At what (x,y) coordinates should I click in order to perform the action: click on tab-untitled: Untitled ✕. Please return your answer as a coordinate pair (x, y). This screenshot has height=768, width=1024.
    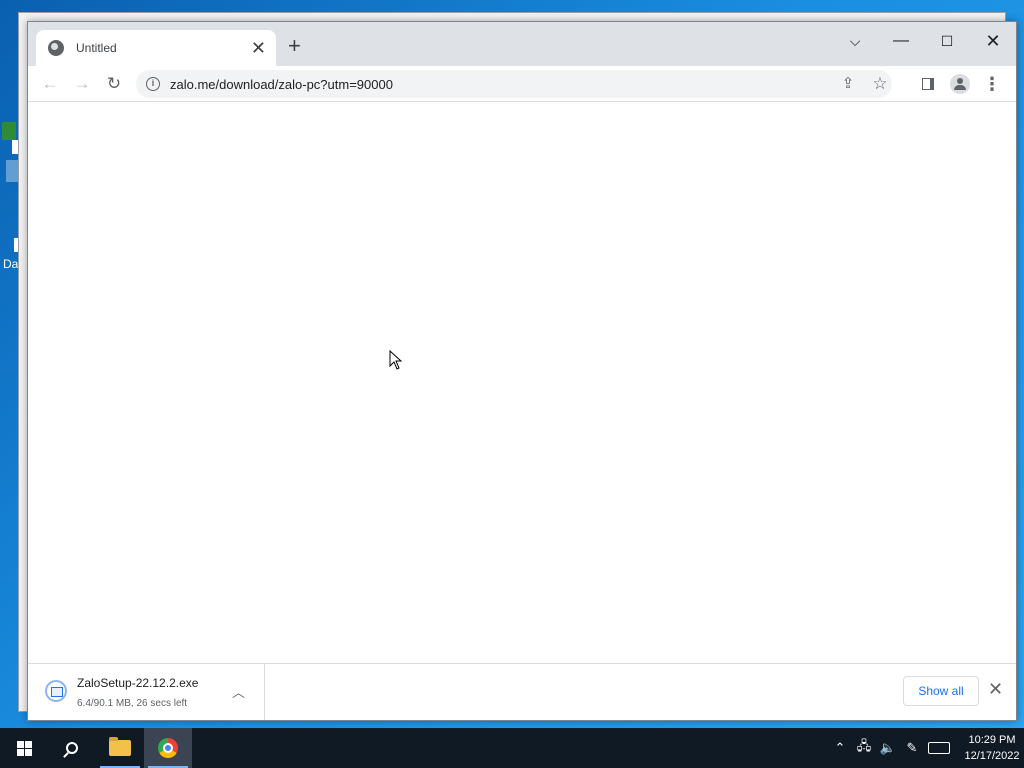
    Looking at the image, I should click on (156, 48).